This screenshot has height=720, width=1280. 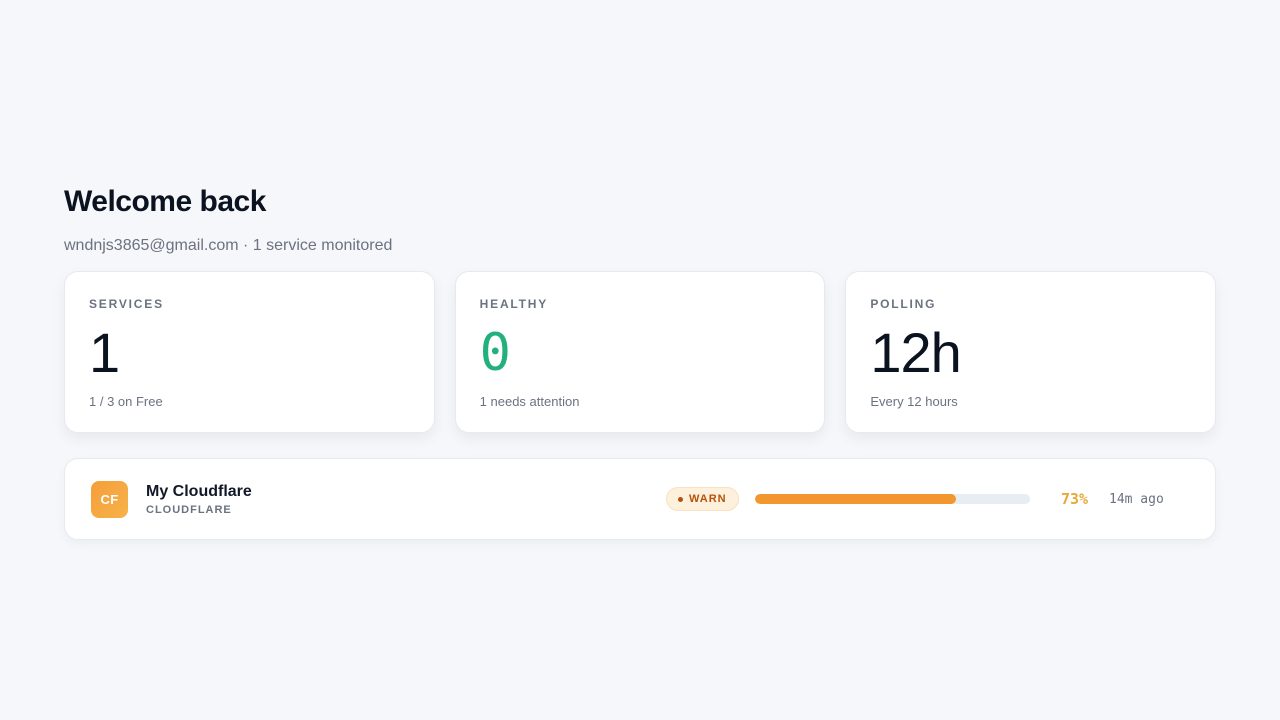 I want to click on stat-note: 1 needs attention, so click(x=529, y=401).